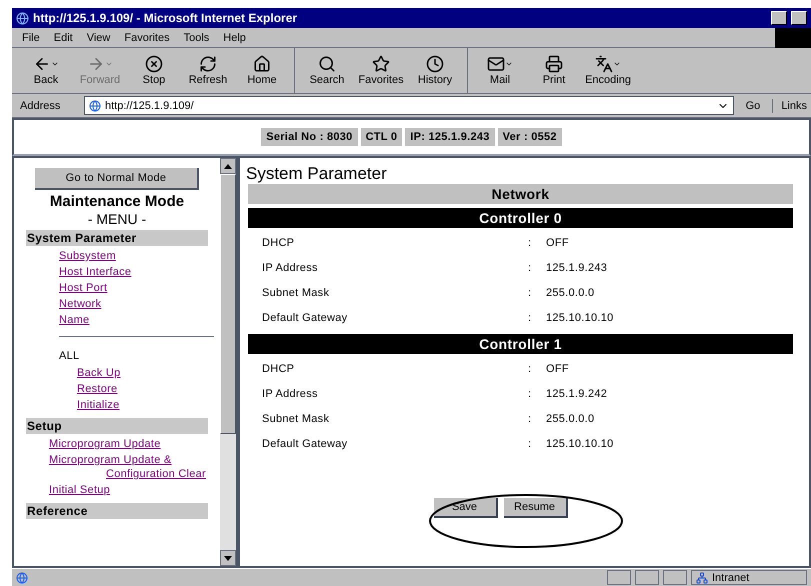 The image size is (811, 586). What do you see at coordinates (197, 37) in the screenshot?
I see `menu-item: Tools` at bounding box center [197, 37].